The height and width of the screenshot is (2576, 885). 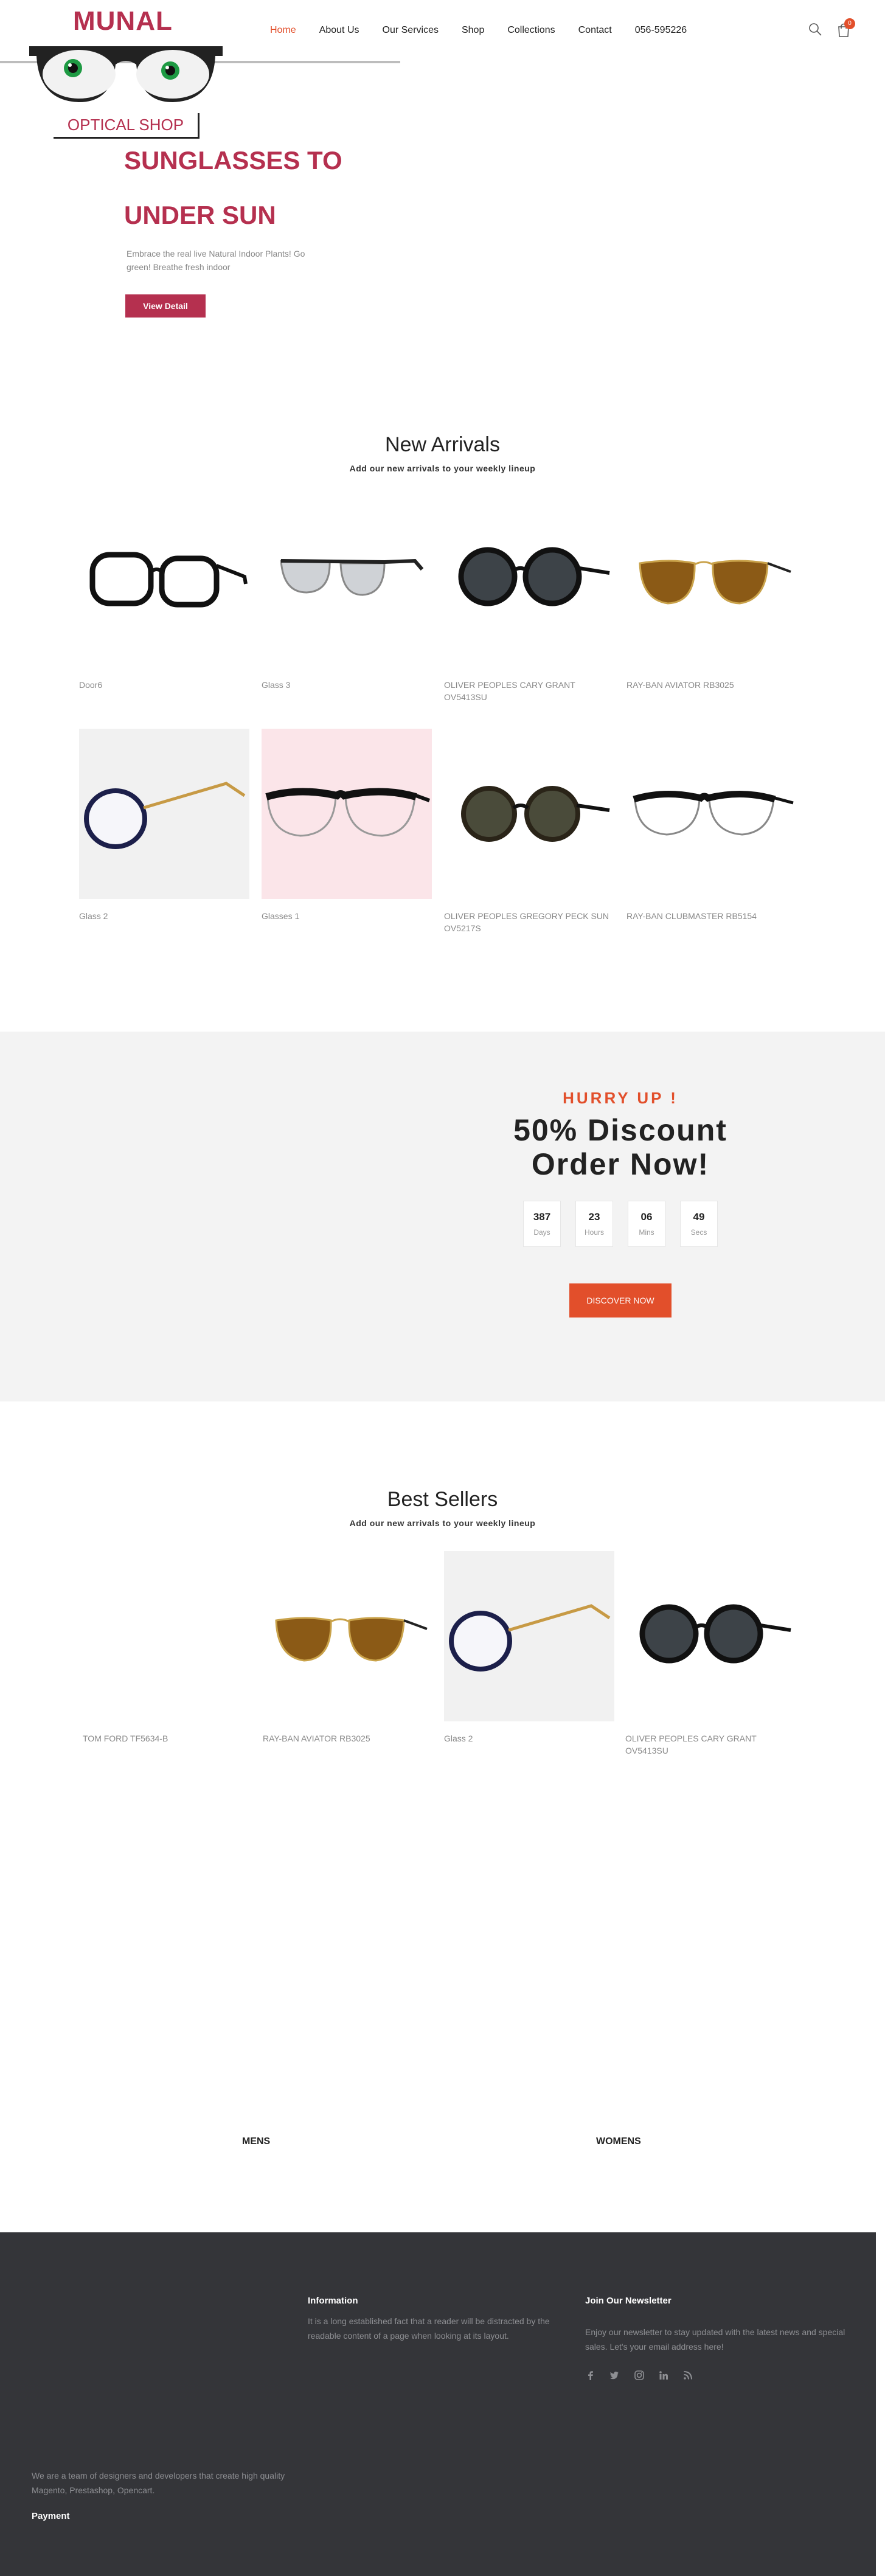 I want to click on product-name: OLIVER PEOPLES GREGORY PECK SUN OV5217S, so click(x=529, y=922).